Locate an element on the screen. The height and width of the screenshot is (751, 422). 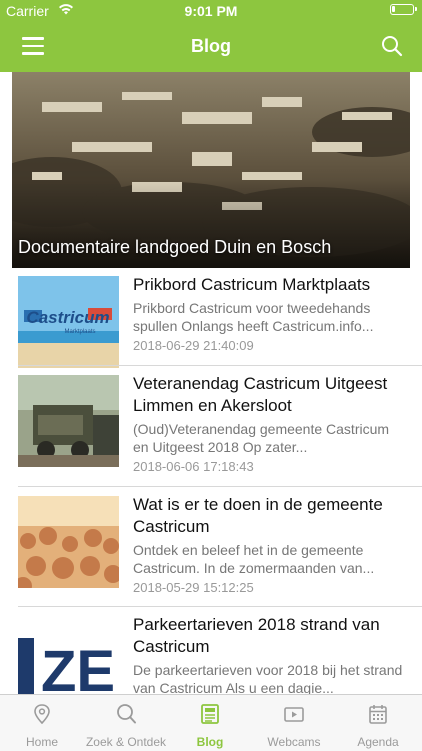
post-date: 2018-06-29 21:40:09 is located at coordinates (193, 345).